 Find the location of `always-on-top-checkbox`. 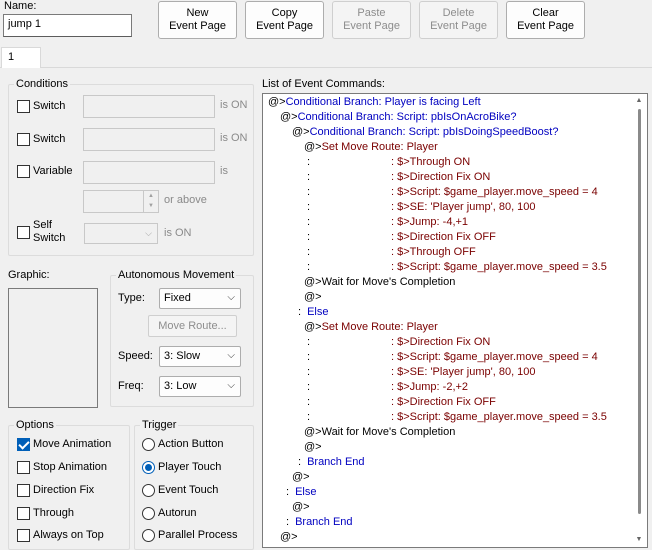

always-on-top-checkbox is located at coordinates (23, 535).